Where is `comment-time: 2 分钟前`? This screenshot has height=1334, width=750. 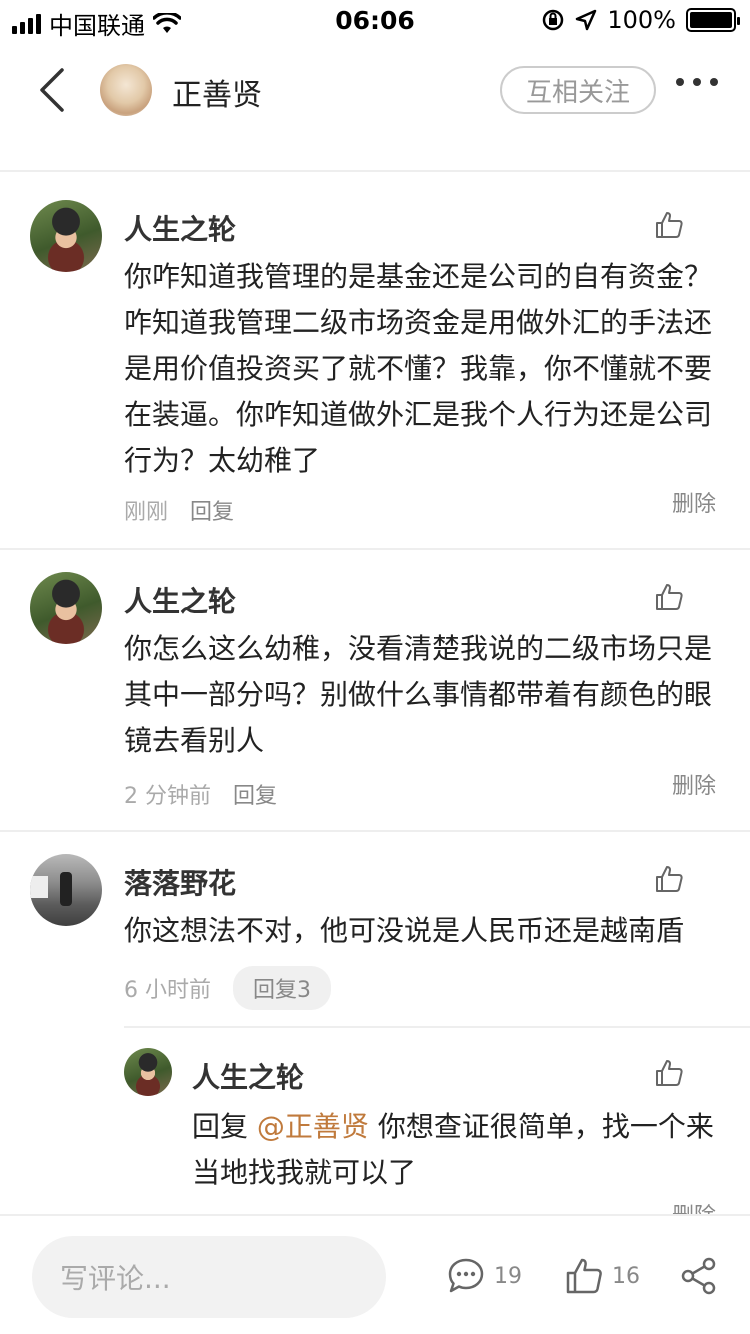
comment-time: 2 分钟前 is located at coordinates (167, 796).